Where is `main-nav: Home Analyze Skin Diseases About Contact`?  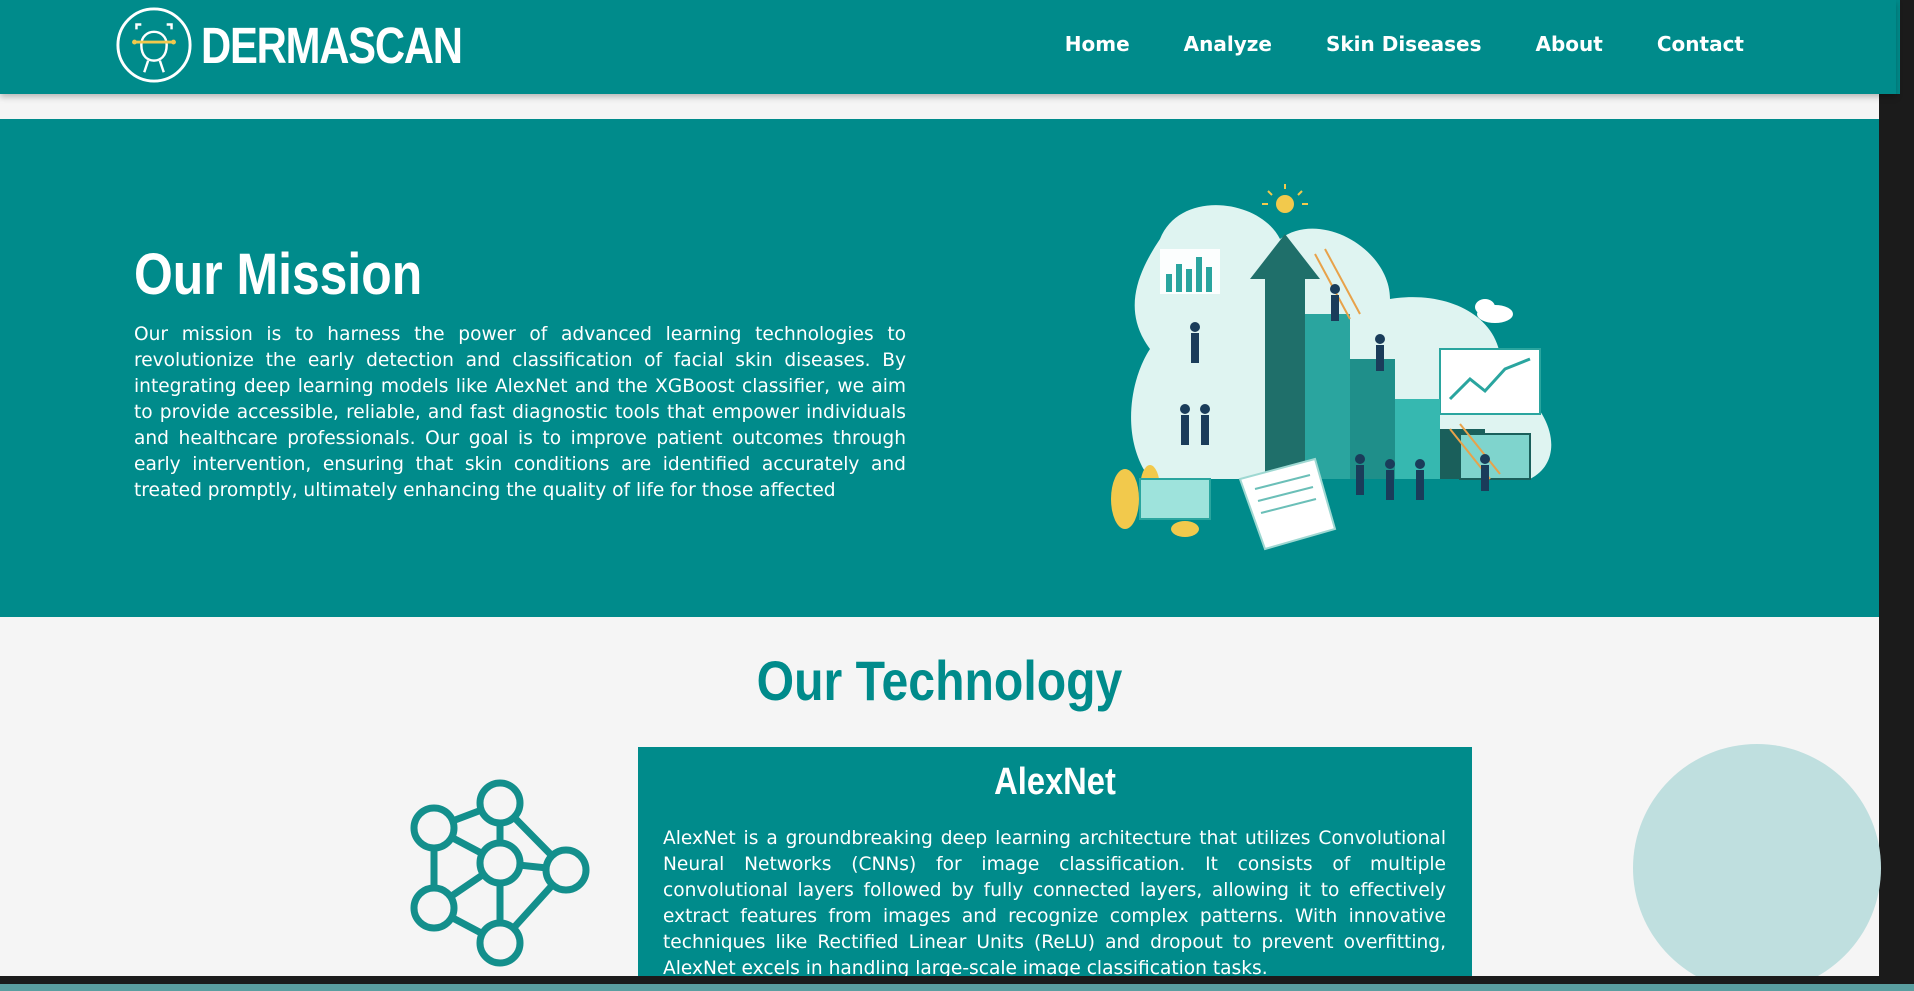
main-nav: Home Analyze Skin Diseases About Contact is located at coordinates (1377, 44).